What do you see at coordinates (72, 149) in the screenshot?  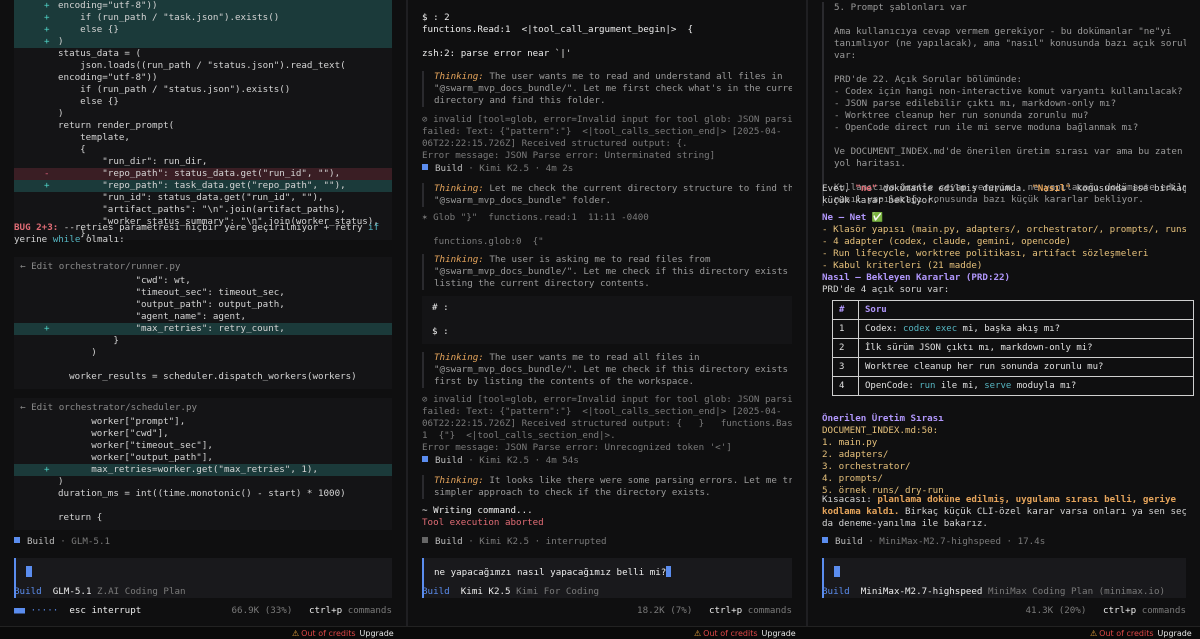 I see `code-text: {` at bounding box center [72, 149].